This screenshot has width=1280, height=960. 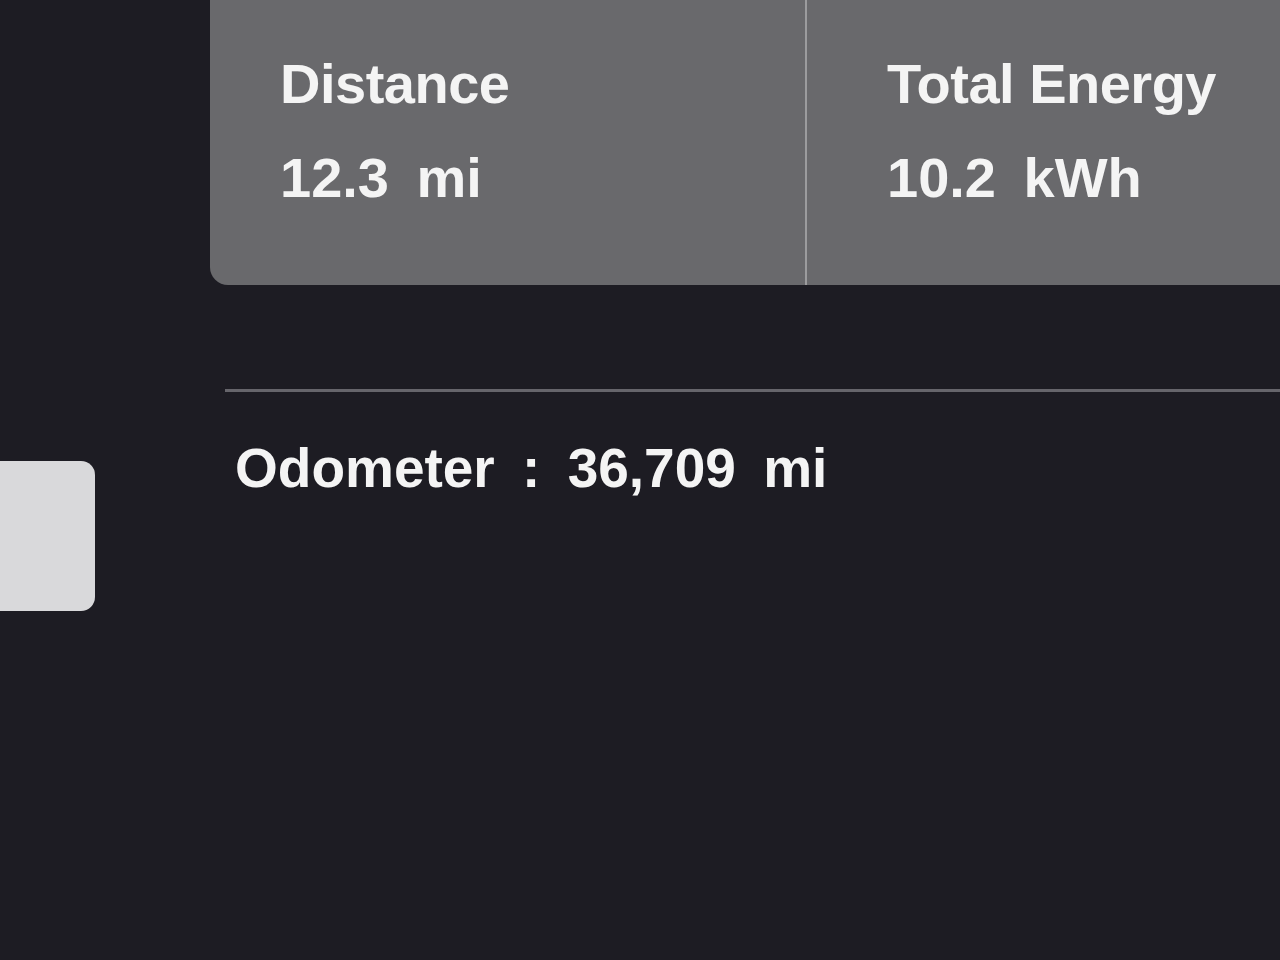 What do you see at coordinates (381, 178) in the screenshot?
I see `stat-value: 12.3 mi` at bounding box center [381, 178].